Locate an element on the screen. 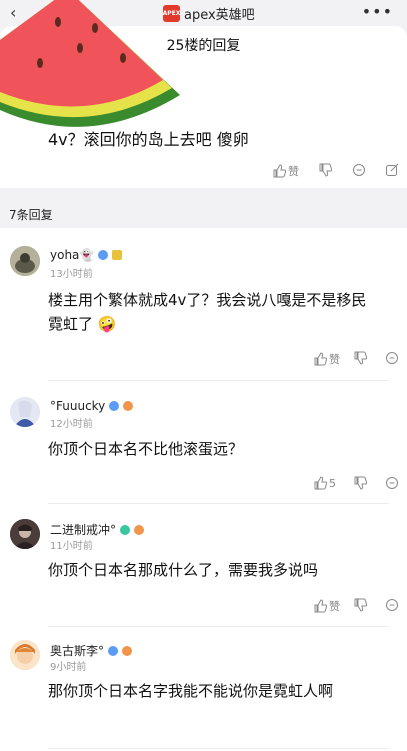 Image resolution: width=407 pixels, height=751 pixels. reply-actions: 5 is located at coordinates (347, 486).